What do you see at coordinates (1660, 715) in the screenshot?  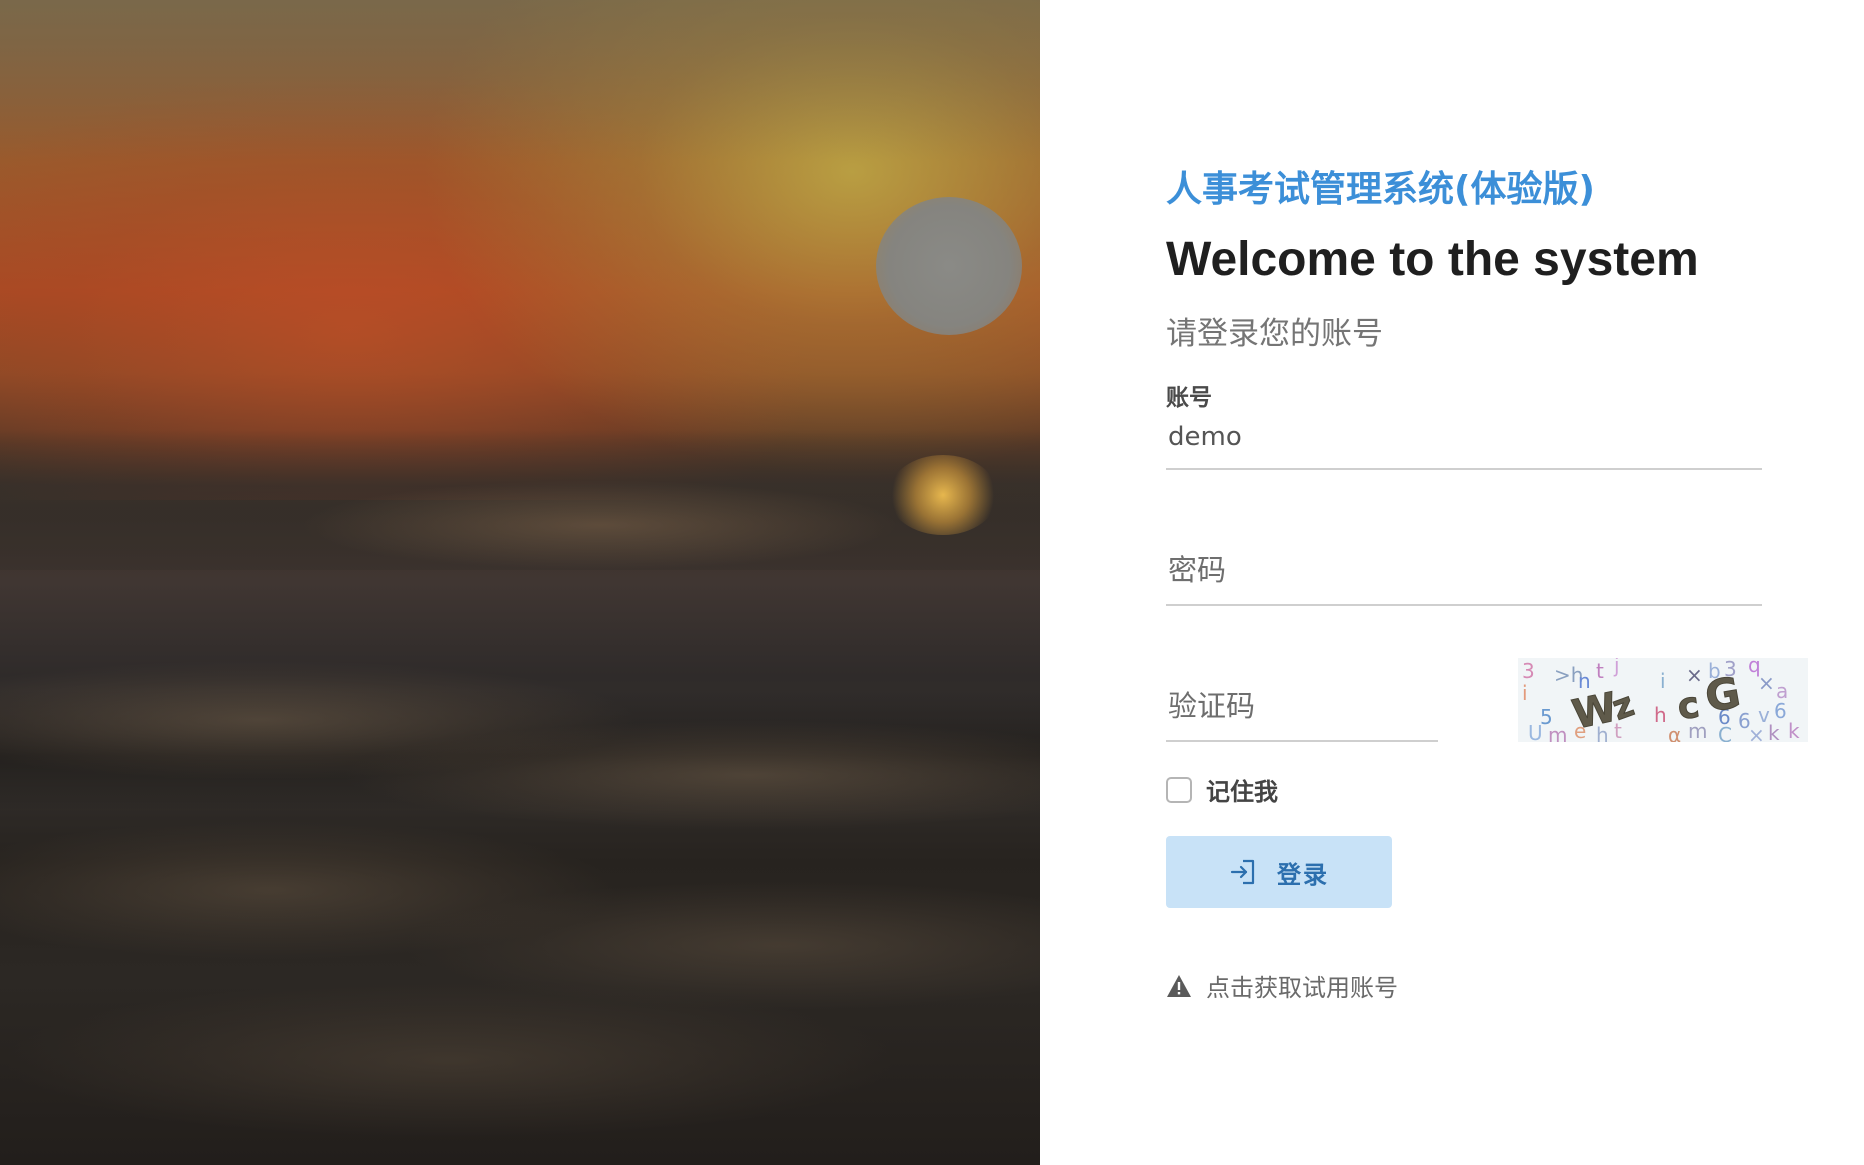 I see `svg-text: h` at bounding box center [1660, 715].